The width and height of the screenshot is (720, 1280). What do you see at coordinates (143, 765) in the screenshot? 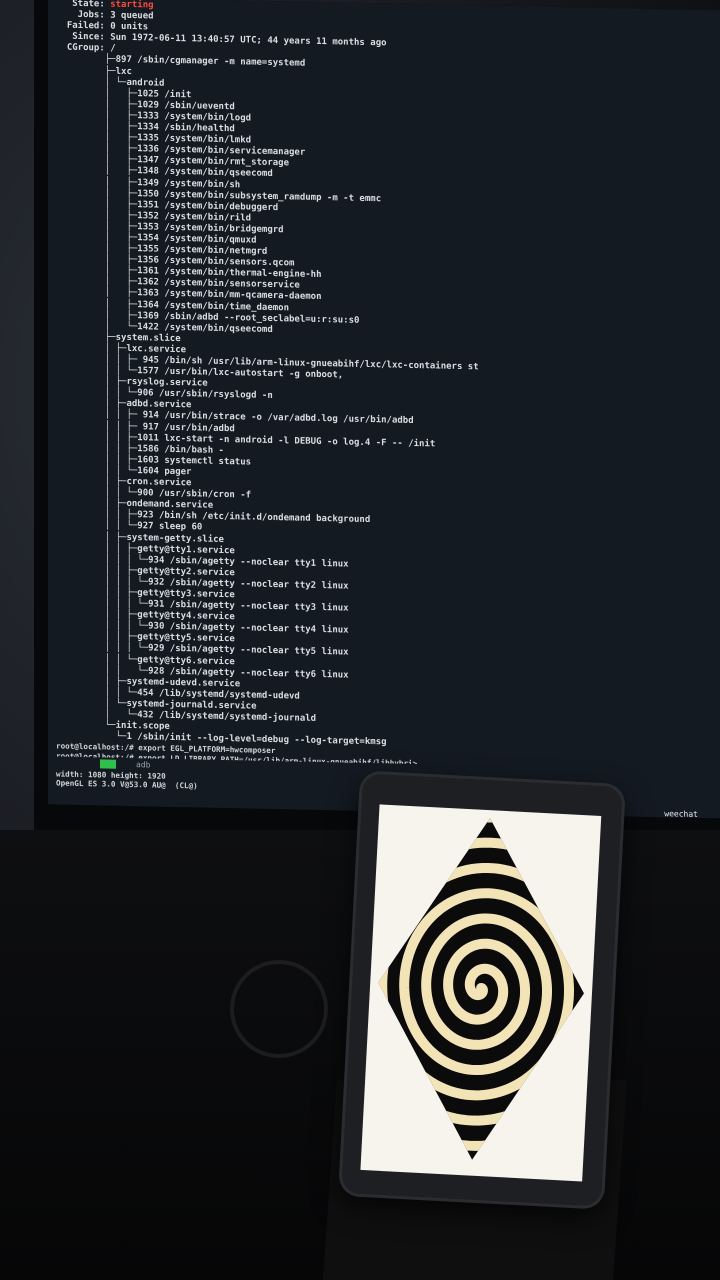
I see `statusbar-window-label: adb` at bounding box center [143, 765].